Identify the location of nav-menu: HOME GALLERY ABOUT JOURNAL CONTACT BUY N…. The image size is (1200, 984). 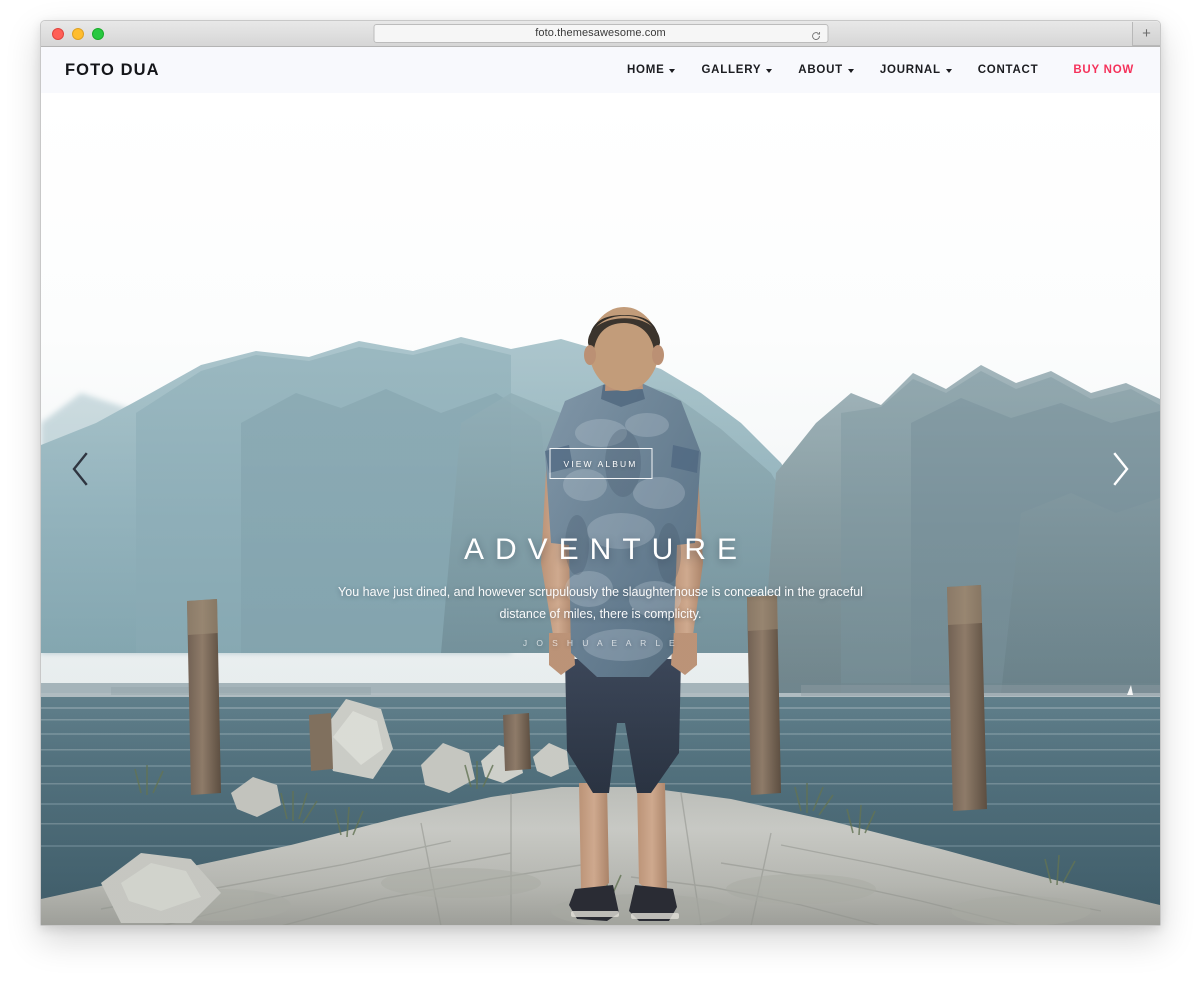
(874, 70).